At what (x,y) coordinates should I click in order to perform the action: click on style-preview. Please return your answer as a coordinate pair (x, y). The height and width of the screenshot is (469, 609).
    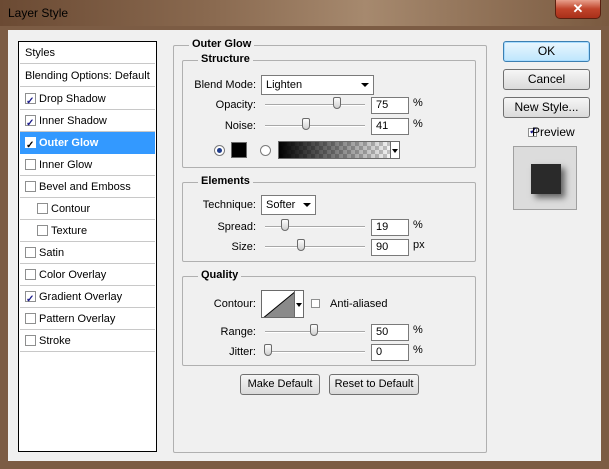
    Looking at the image, I should click on (545, 178).